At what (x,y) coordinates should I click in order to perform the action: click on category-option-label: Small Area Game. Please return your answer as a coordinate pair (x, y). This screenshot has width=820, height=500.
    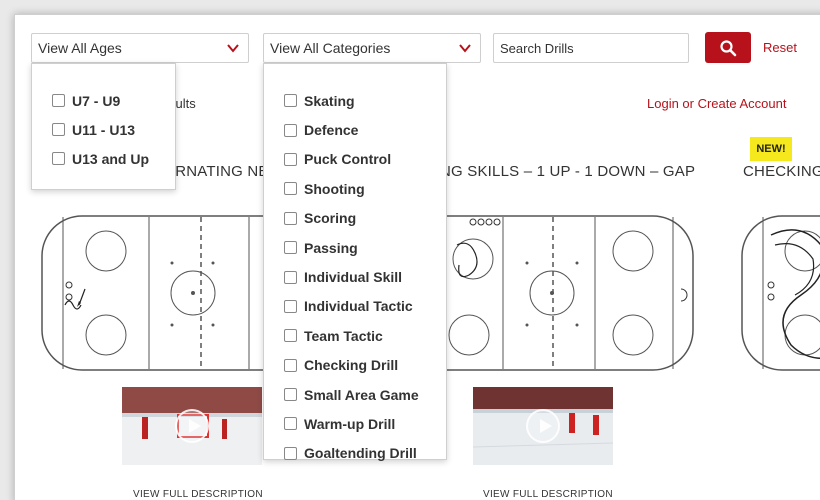
    Looking at the image, I should click on (361, 394).